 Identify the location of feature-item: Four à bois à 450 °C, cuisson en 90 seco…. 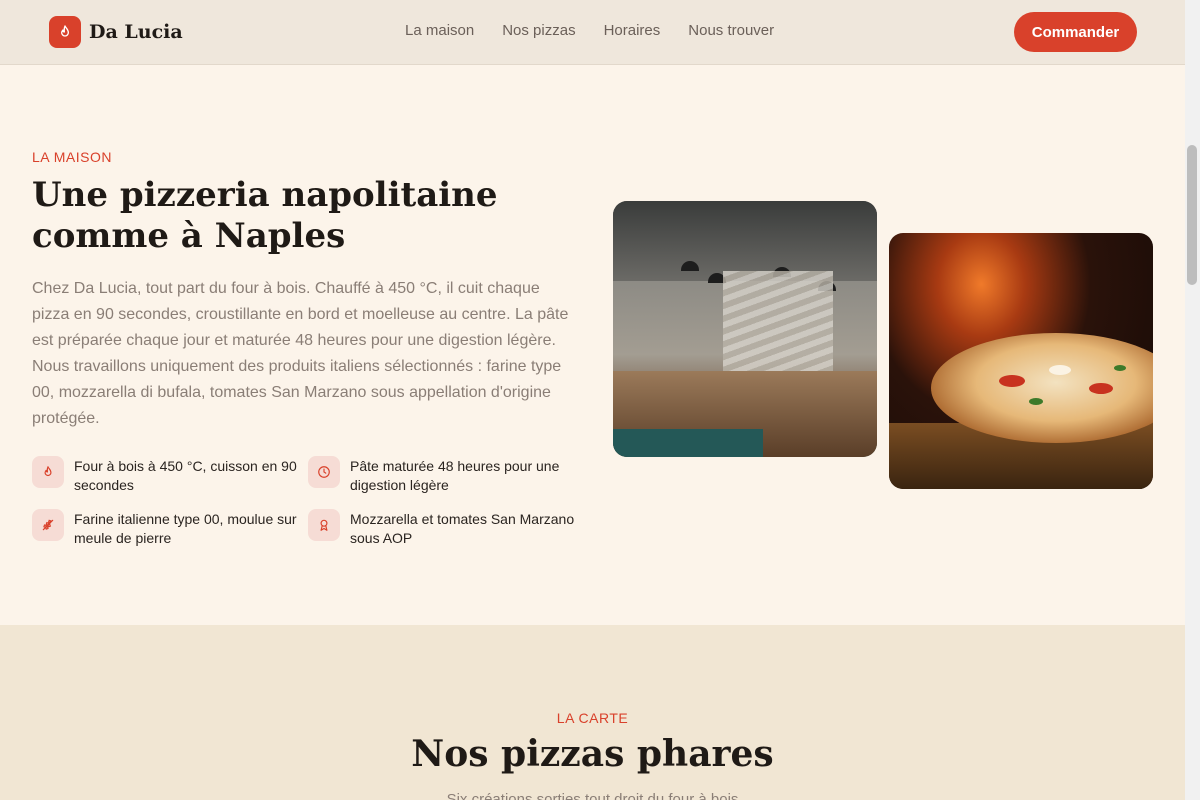
(170, 475).